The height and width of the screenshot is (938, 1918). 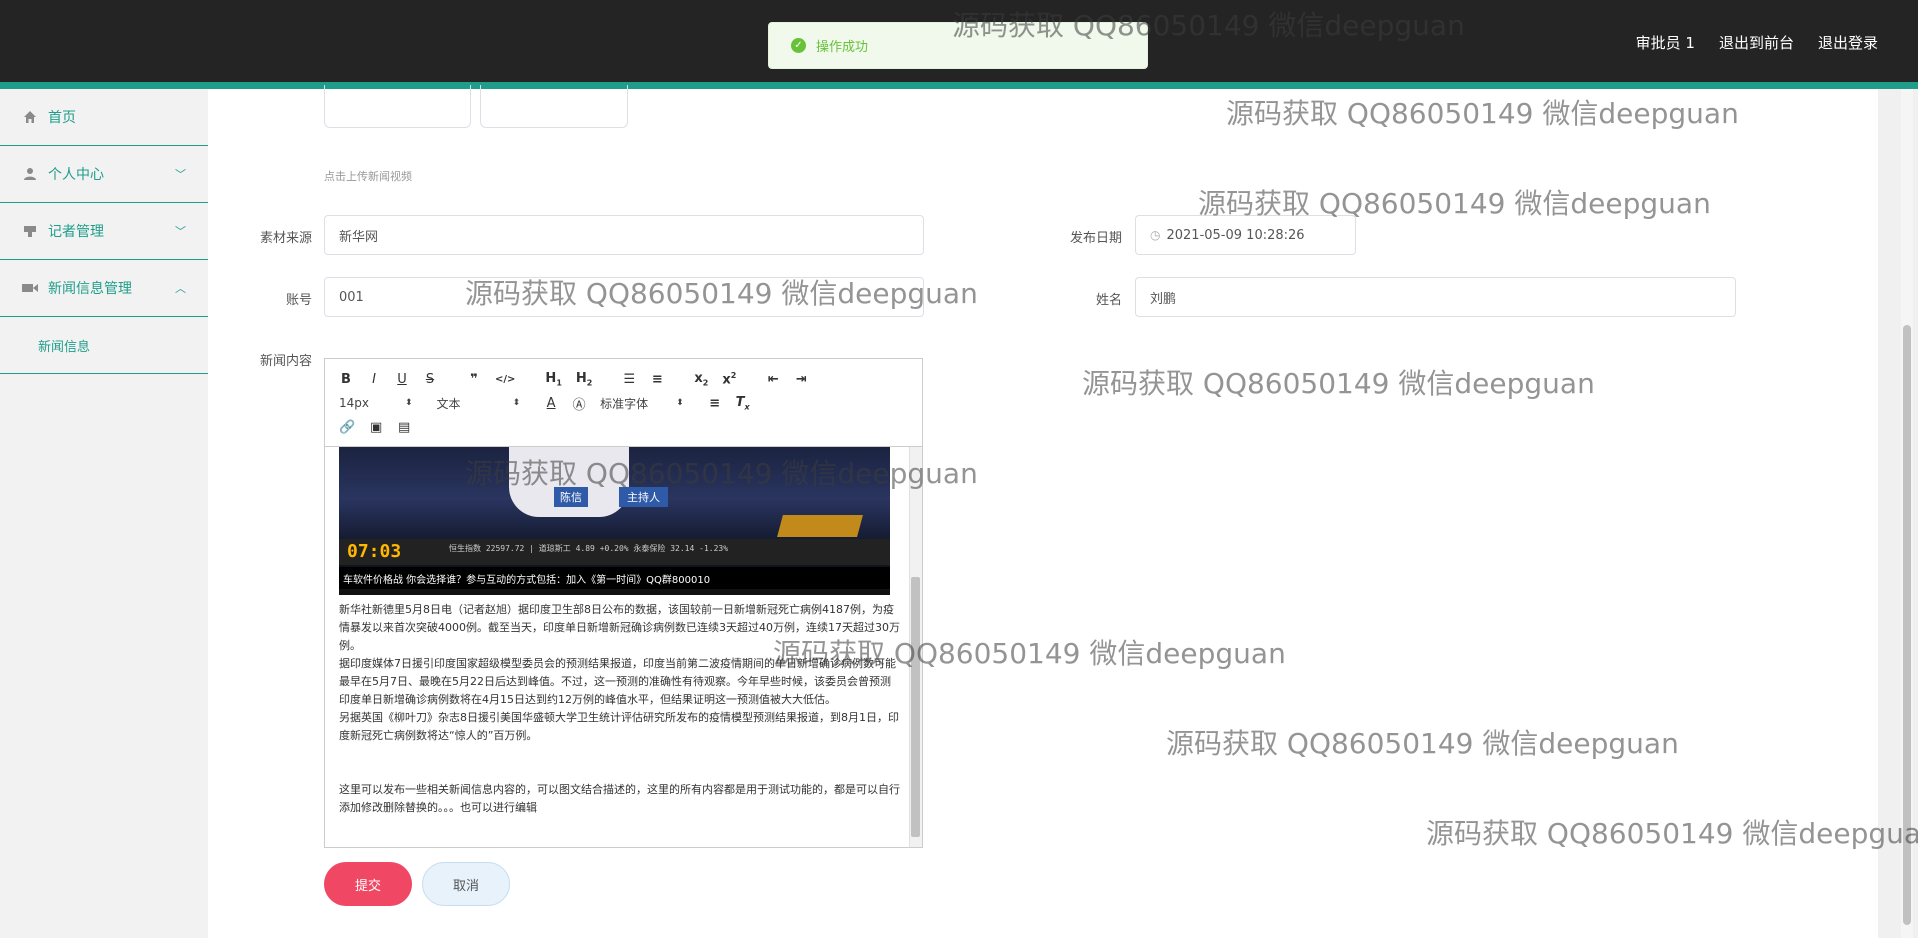 What do you see at coordinates (397, 106) in the screenshot?
I see `upload-preview-box` at bounding box center [397, 106].